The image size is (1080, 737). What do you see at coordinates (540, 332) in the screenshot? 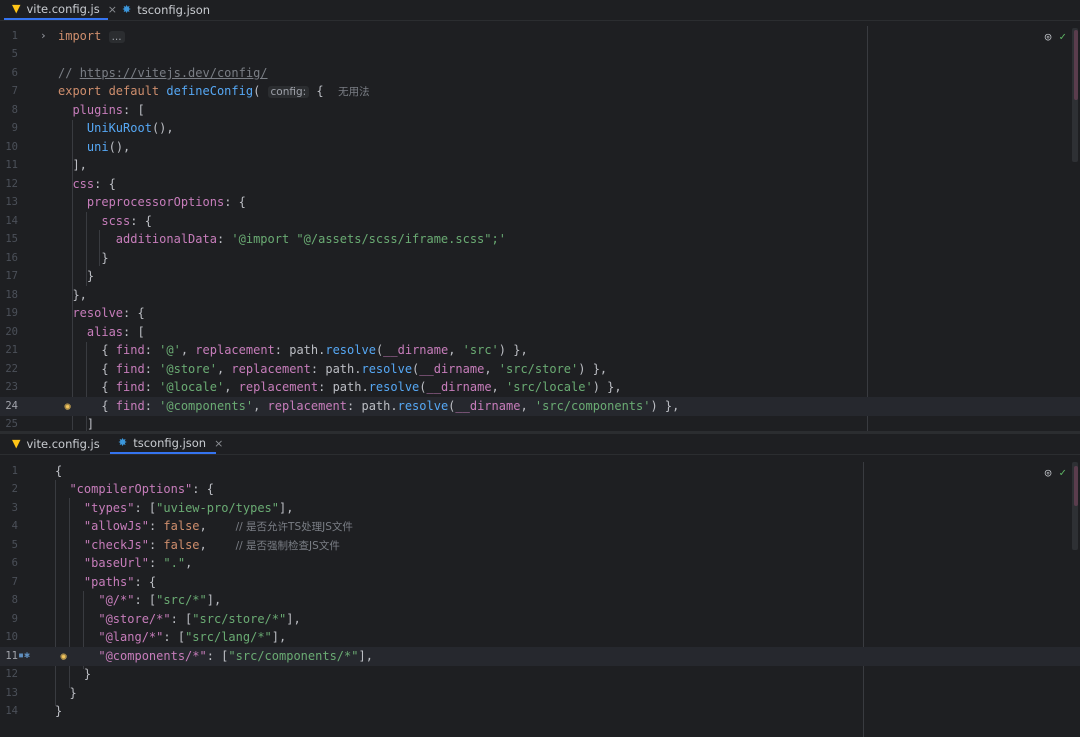
I see `code-line: 20 alias: [` at bounding box center [540, 332].